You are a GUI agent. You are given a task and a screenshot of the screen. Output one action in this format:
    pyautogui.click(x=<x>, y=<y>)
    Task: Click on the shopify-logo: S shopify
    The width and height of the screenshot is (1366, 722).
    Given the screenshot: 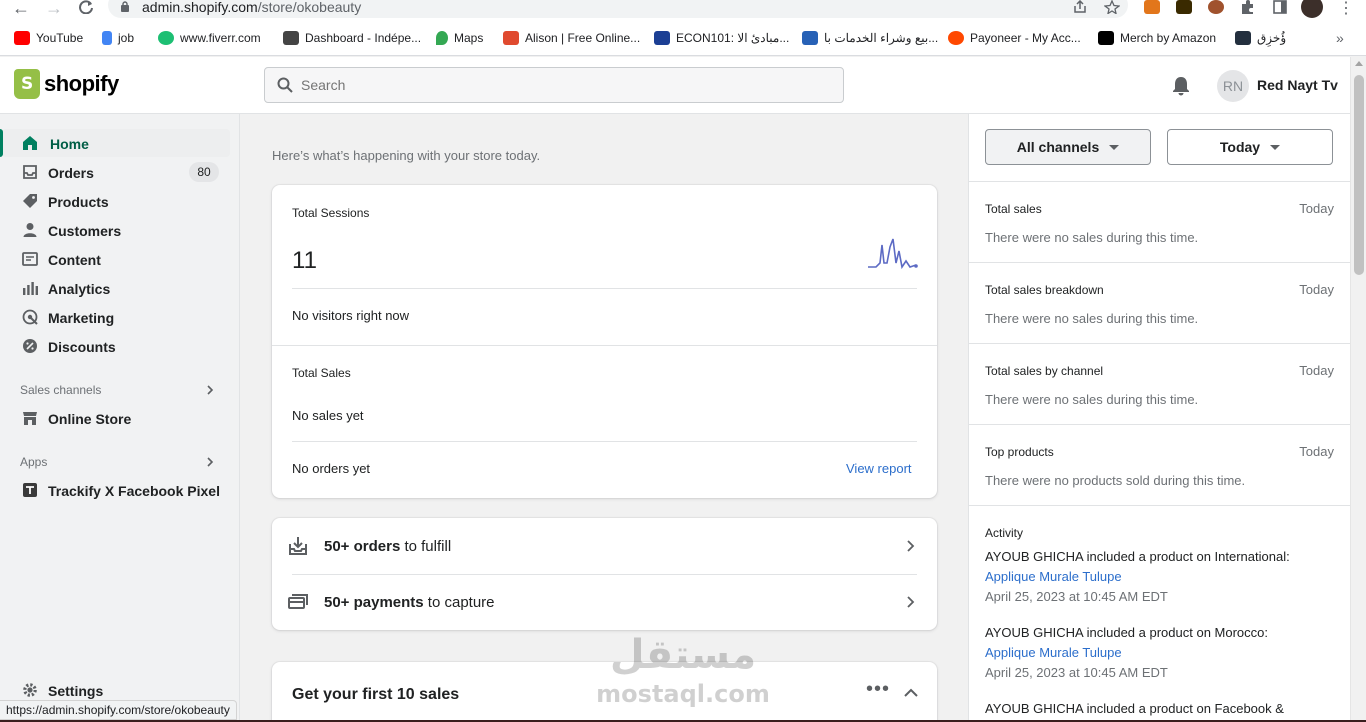 What is the action you would take?
    pyautogui.click(x=66, y=84)
    